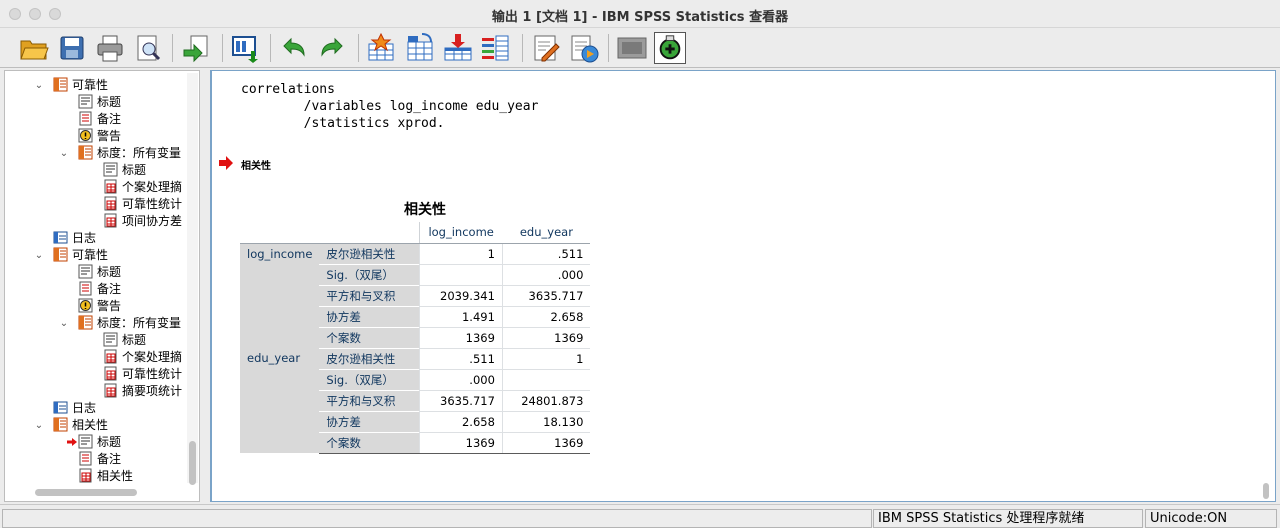  I want to click on table-row: edu_year 皮尔逊相关性 .511 1, so click(415, 400).